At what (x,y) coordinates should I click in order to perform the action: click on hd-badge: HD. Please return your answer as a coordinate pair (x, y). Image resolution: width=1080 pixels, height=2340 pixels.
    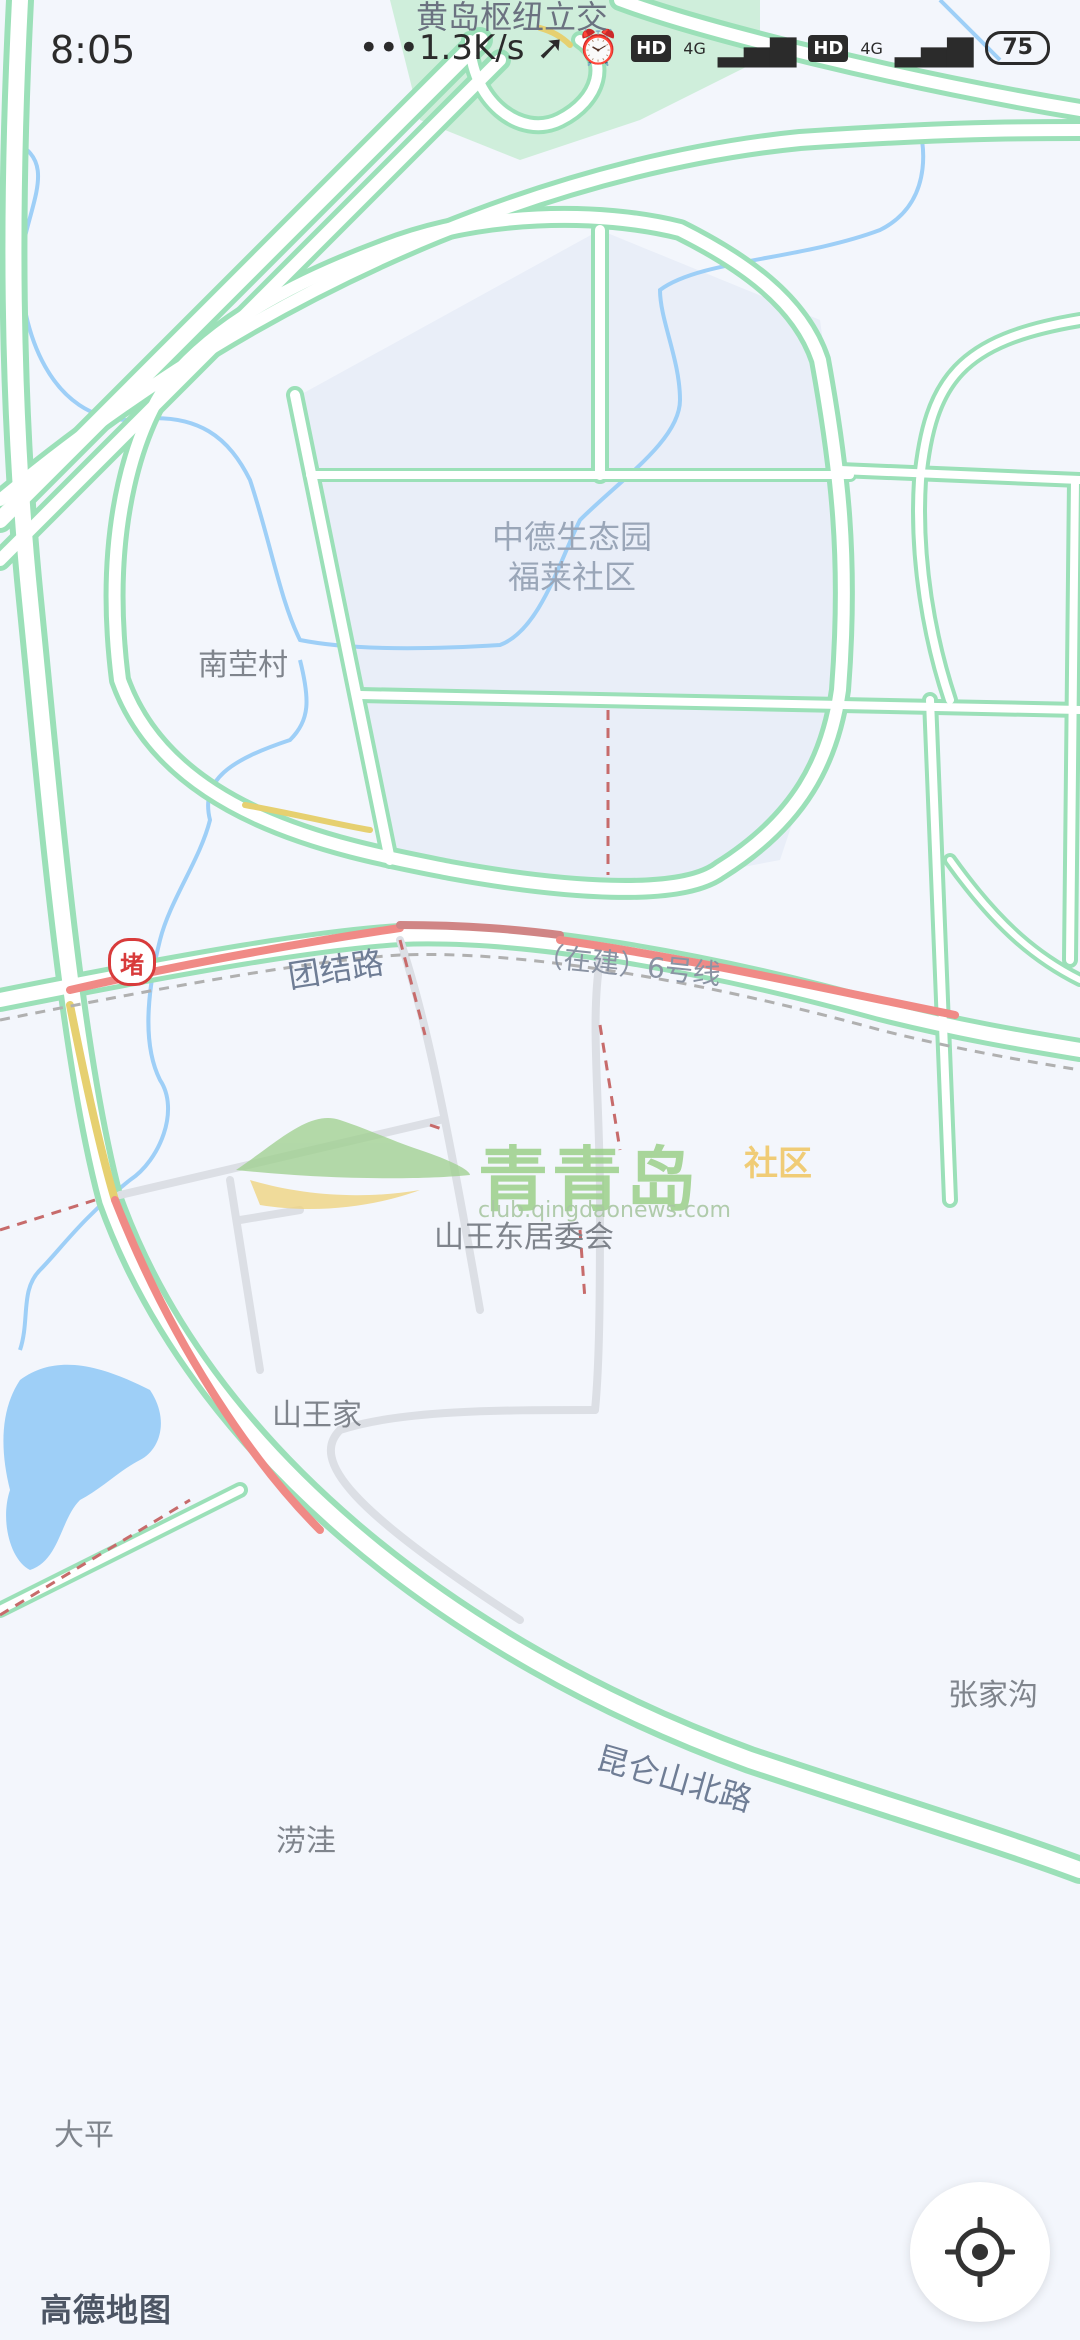
    Looking at the image, I should click on (651, 48).